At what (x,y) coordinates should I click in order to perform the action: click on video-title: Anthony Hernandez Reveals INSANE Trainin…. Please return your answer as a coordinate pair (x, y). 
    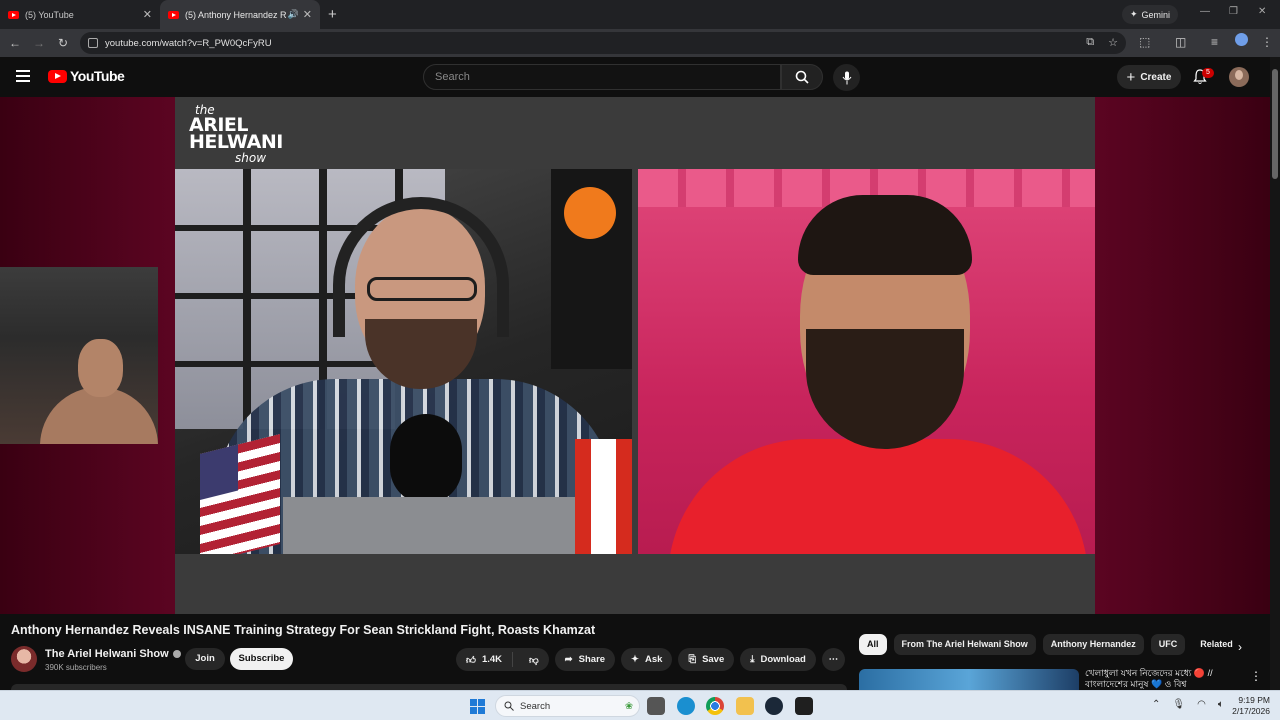
    Looking at the image, I should click on (303, 630).